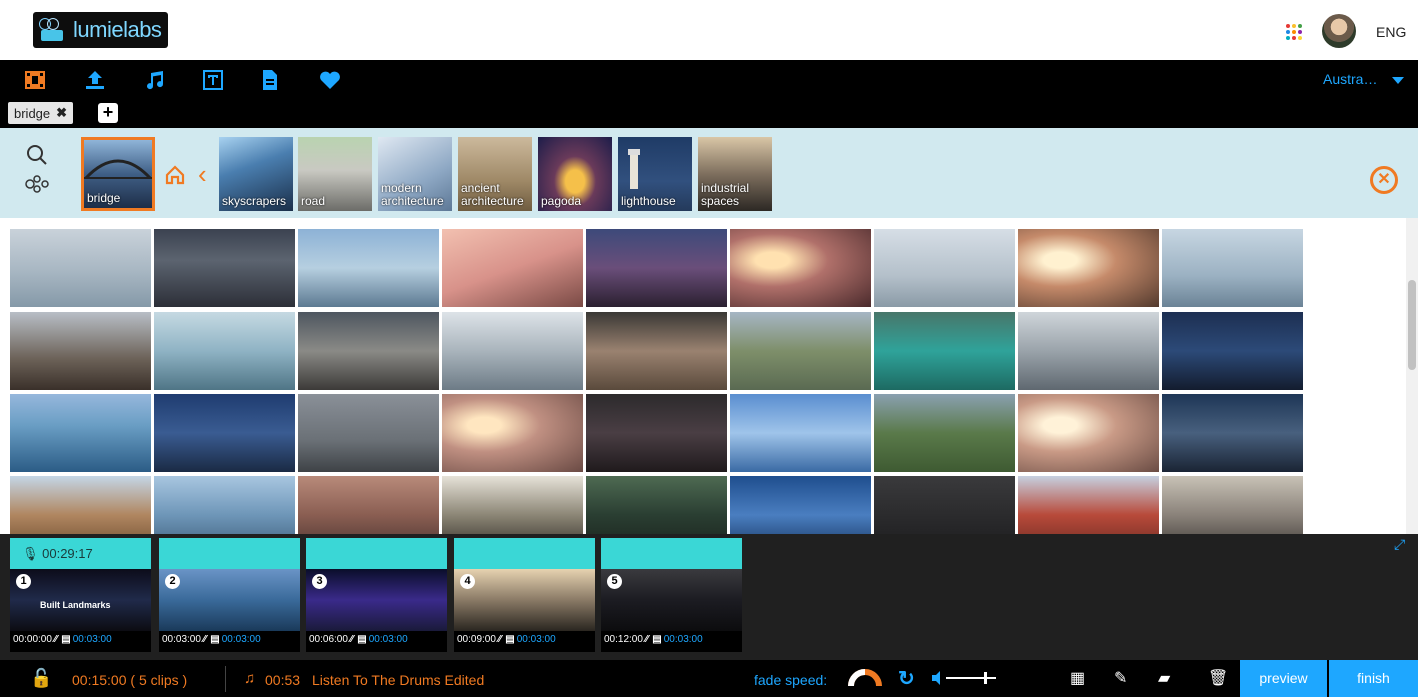 The image size is (1418, 697). I want to click on heart-icon, so click(330, 80).